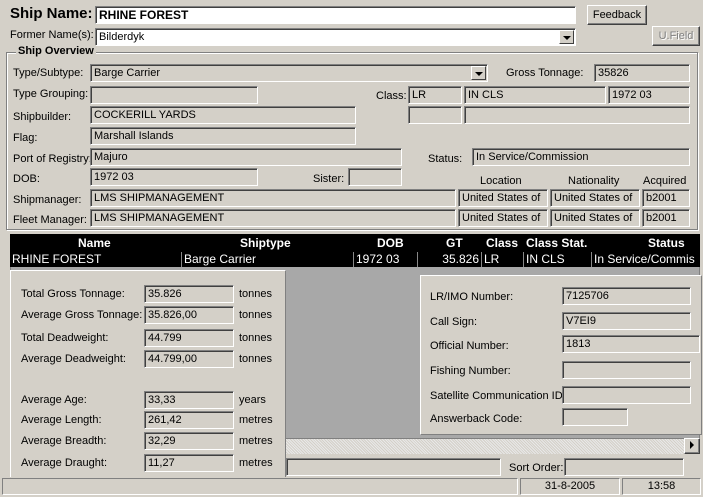 This screenshot has width=703, height=497. What do you see at coordinates (268, 259) in the screenshot?
I see `cell-shiptype: Barge Carrier` at bounding box center [268, 259].